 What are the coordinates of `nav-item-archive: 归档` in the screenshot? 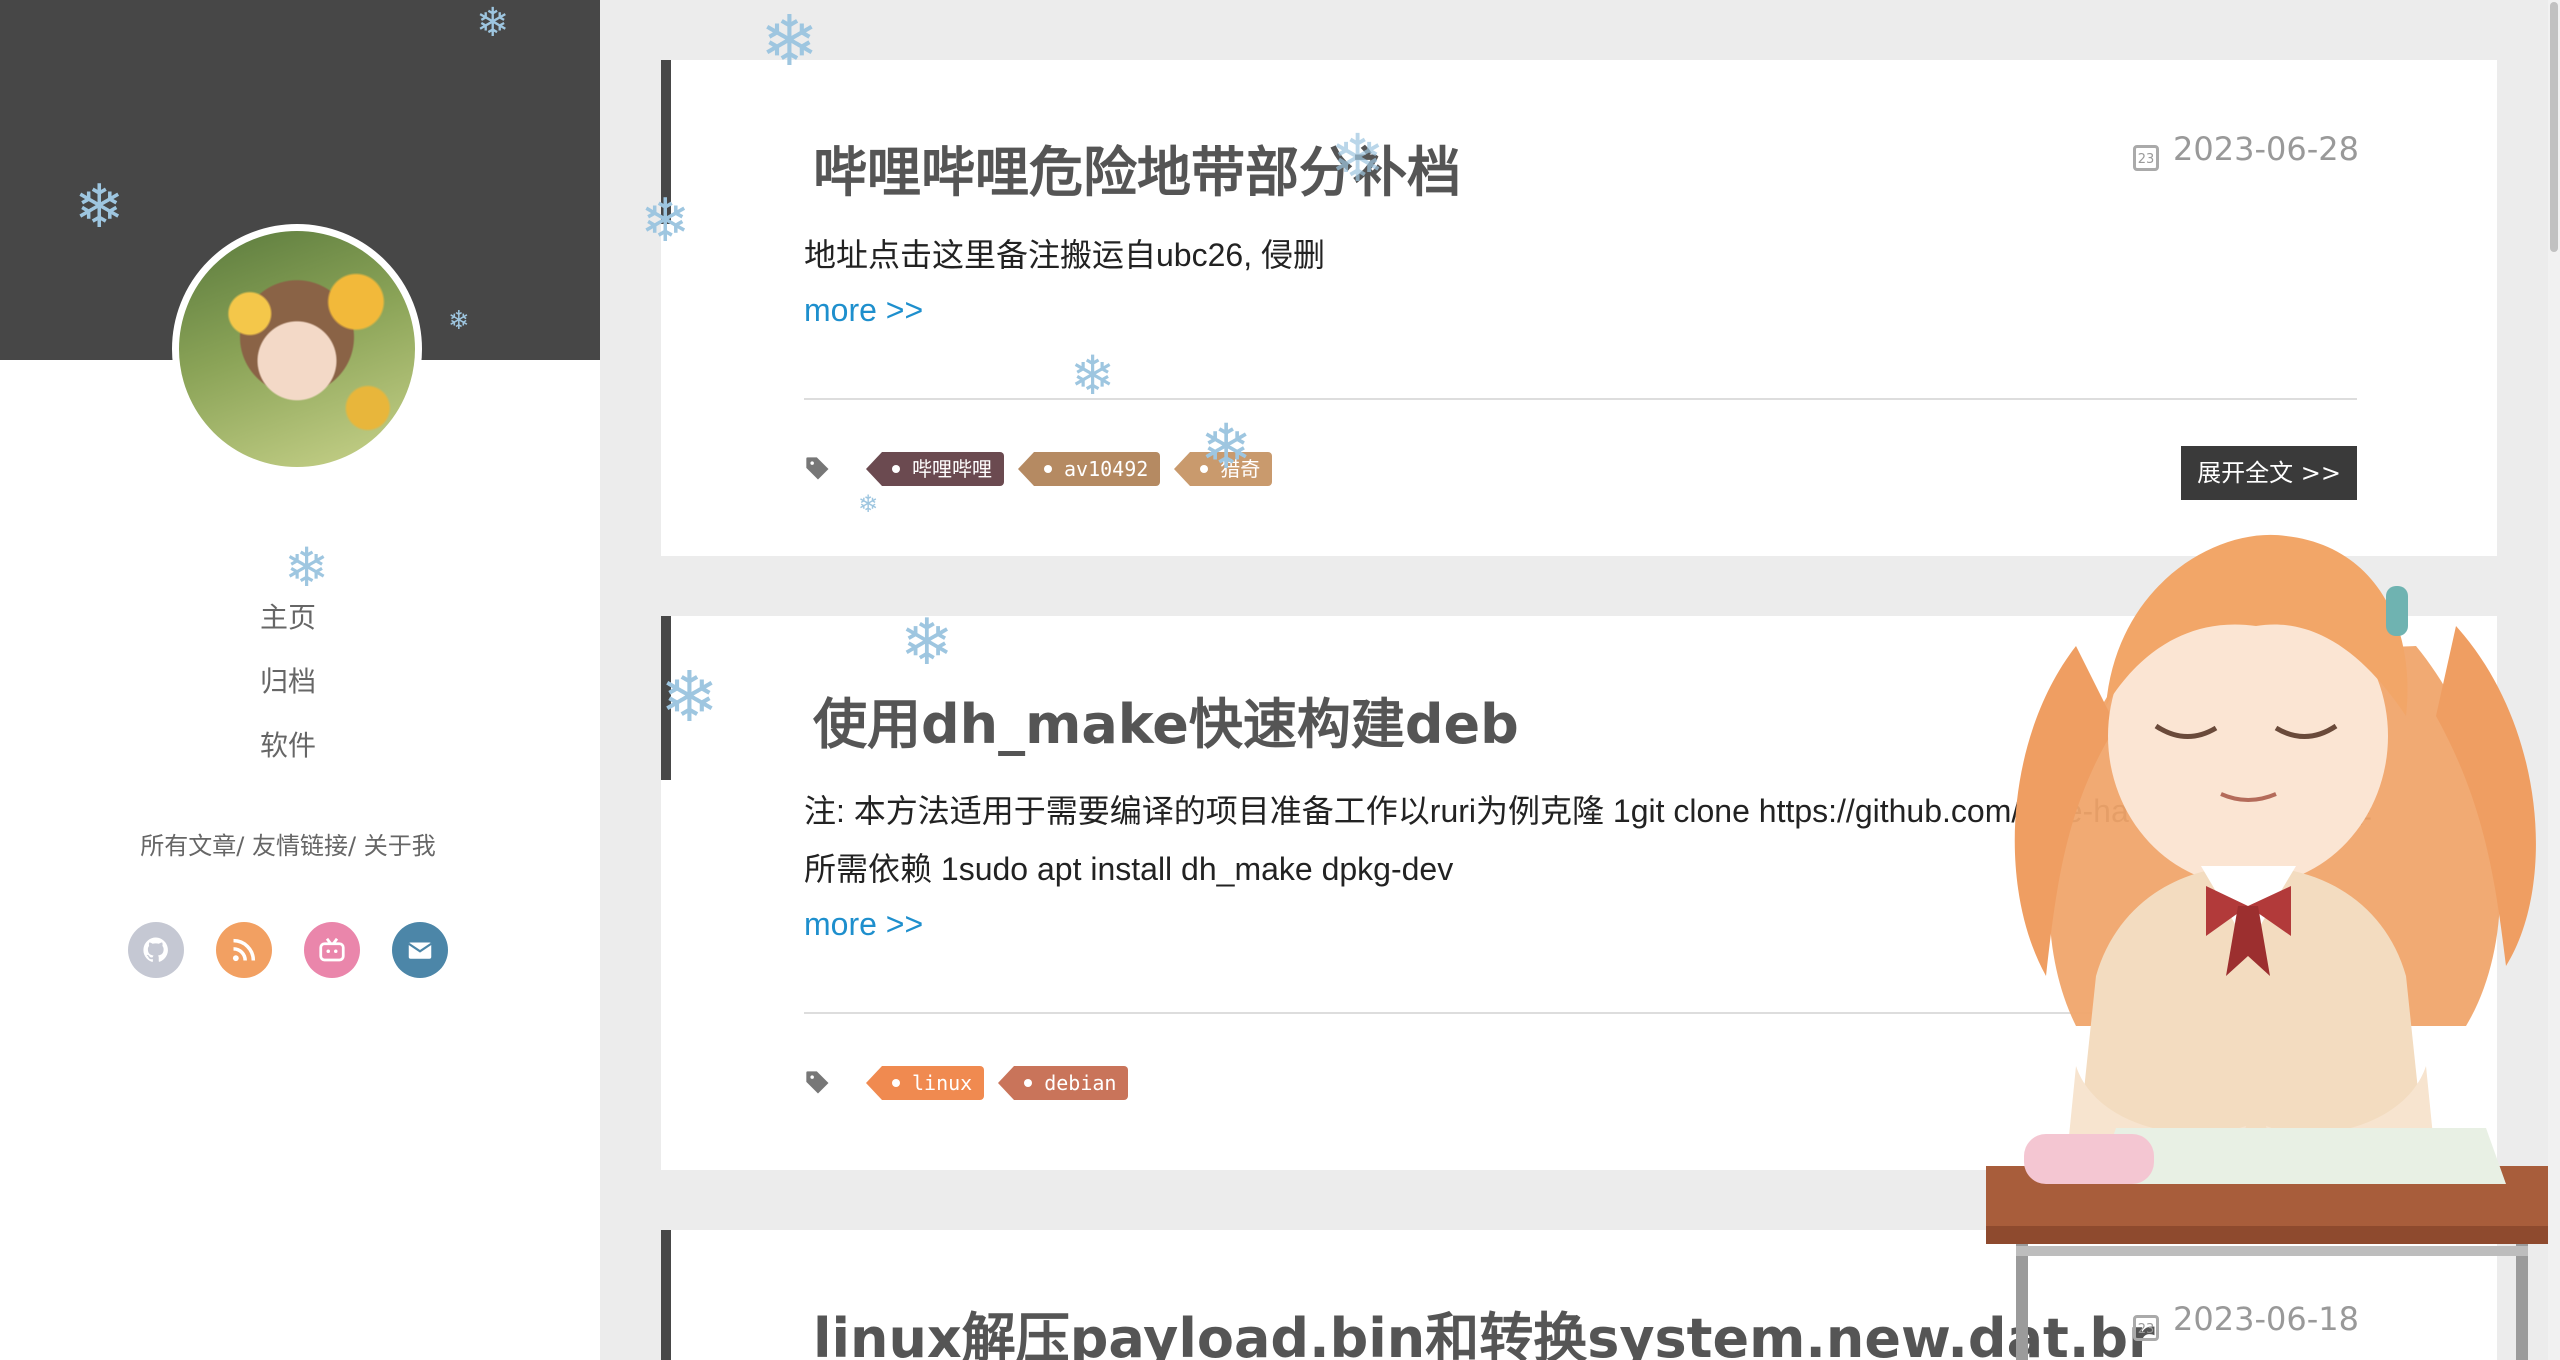 It's located at (288, 682).